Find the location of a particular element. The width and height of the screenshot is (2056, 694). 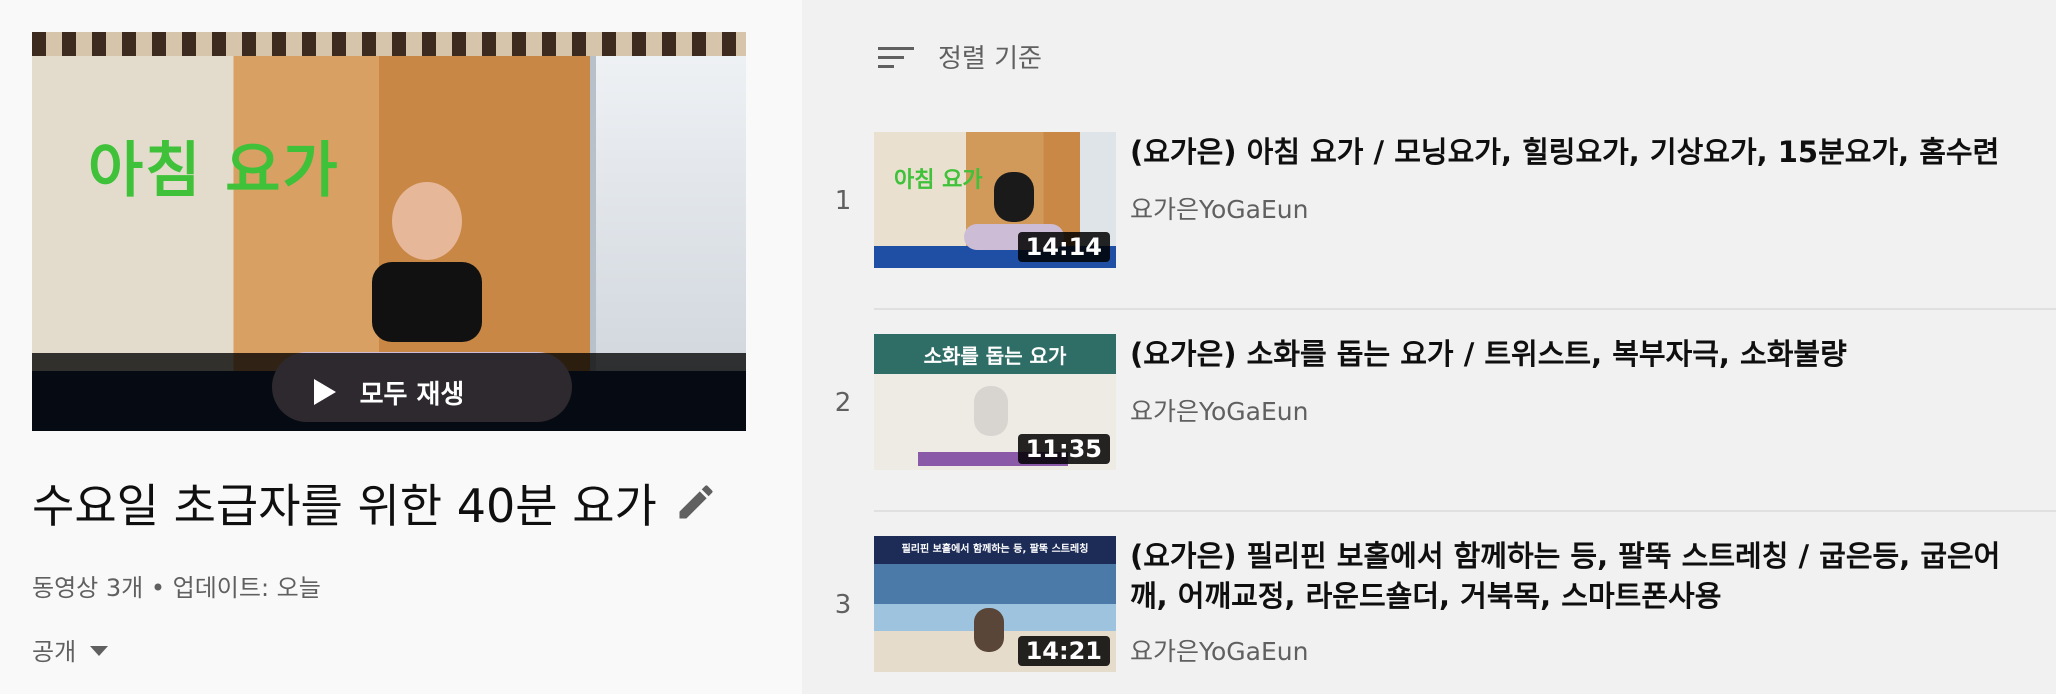

video-thumbnail: 필리핀 보홀에서 함께하는 등, 팔뚝 스트레칭 14:21 is located at coordinates (995, 604).